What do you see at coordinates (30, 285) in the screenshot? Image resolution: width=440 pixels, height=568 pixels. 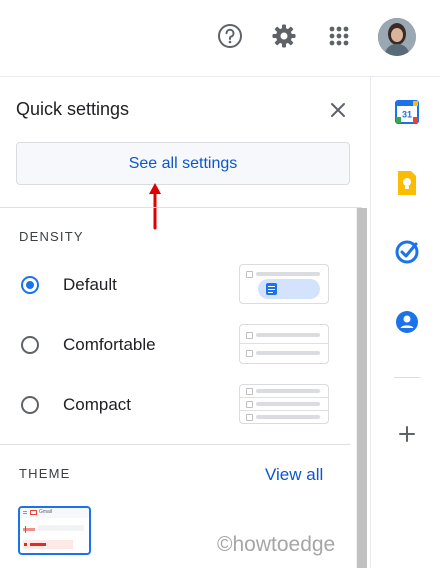 I see `density-default-radio` at bounding box center [30, 285].